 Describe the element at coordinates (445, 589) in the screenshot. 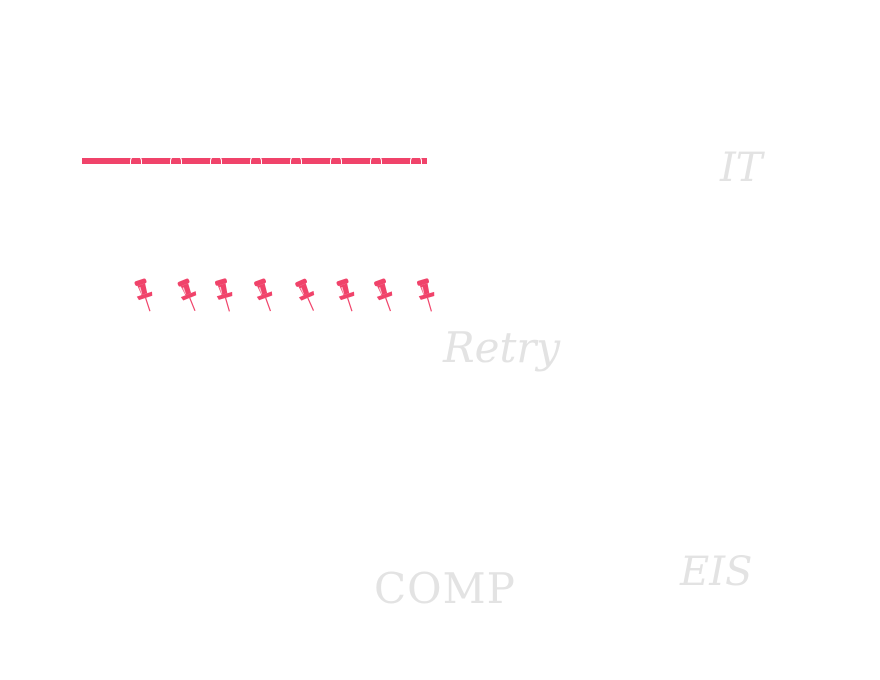

I see `word-comp: COMP` at that location.